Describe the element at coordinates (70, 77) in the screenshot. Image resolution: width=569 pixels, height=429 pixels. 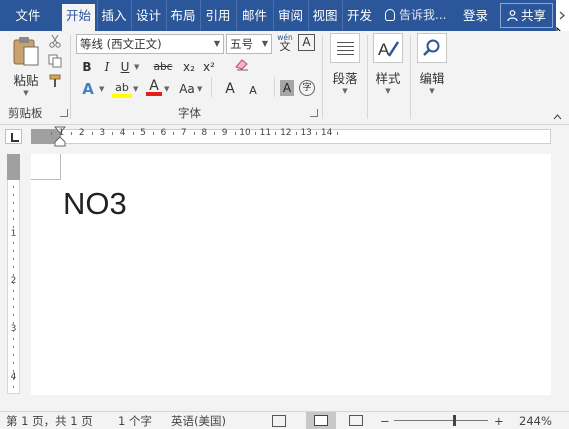
I see `group-separator` at that location.